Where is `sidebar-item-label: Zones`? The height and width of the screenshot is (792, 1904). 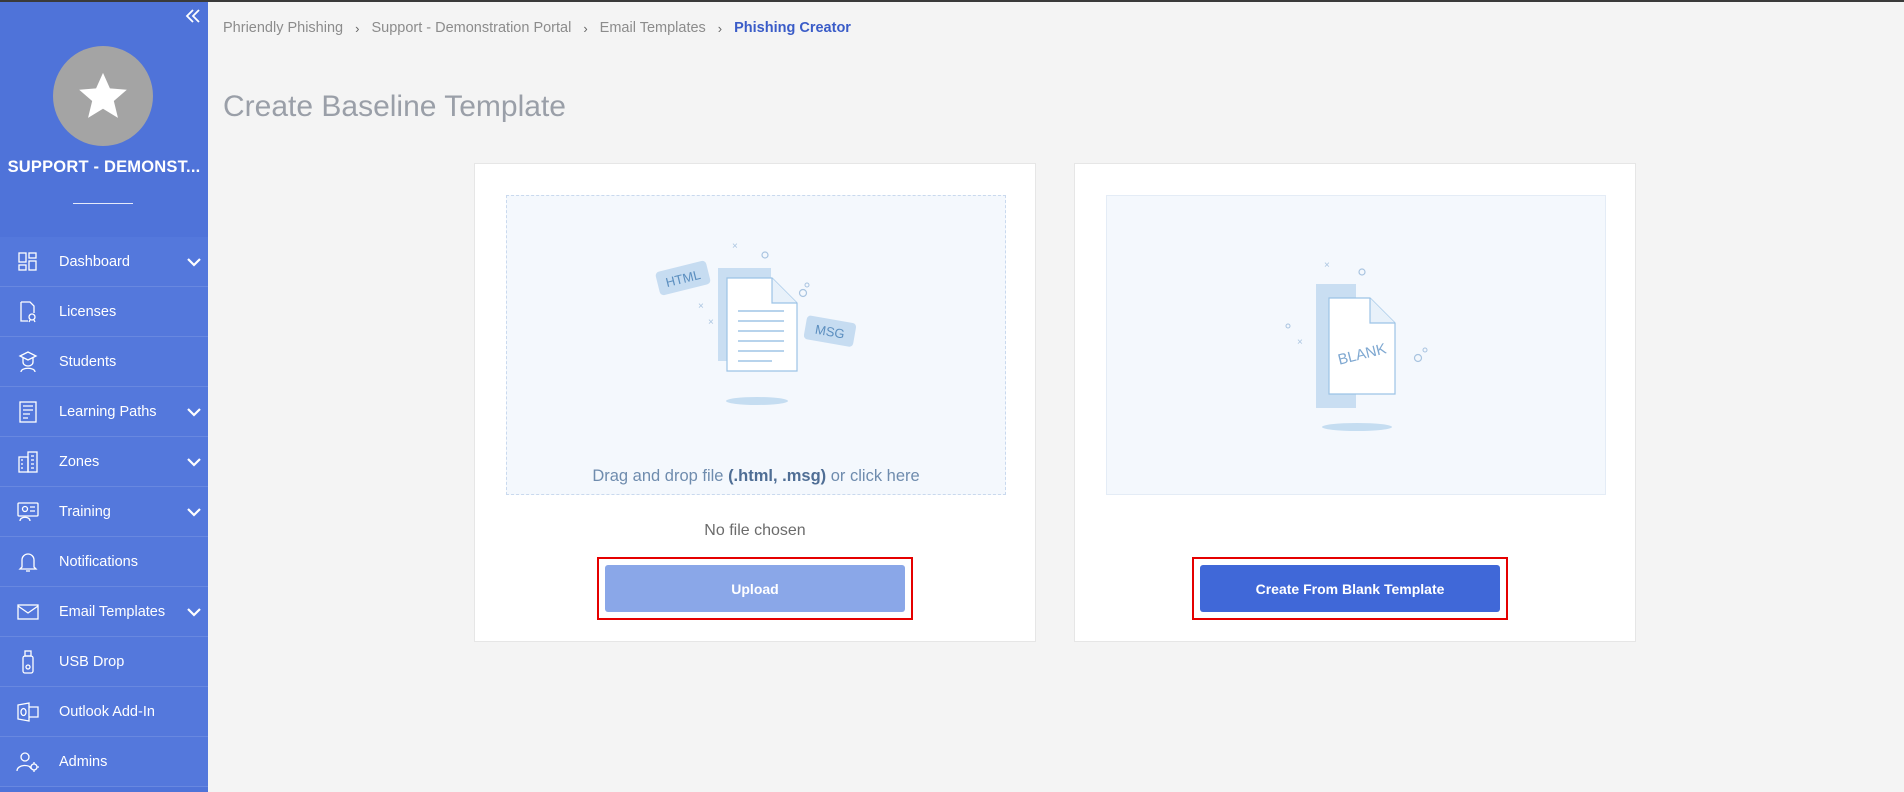
sidebar-item-label: Zones is located at coordinates (79, 461).